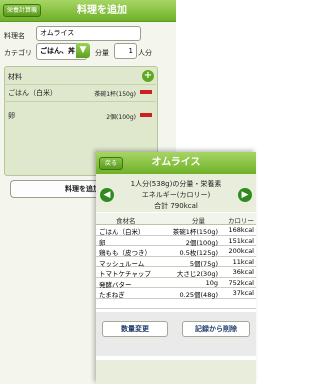 This screenshot has width=320, height=384. I want to click on ingredient-calories: 168kcal, so click(241, 230).